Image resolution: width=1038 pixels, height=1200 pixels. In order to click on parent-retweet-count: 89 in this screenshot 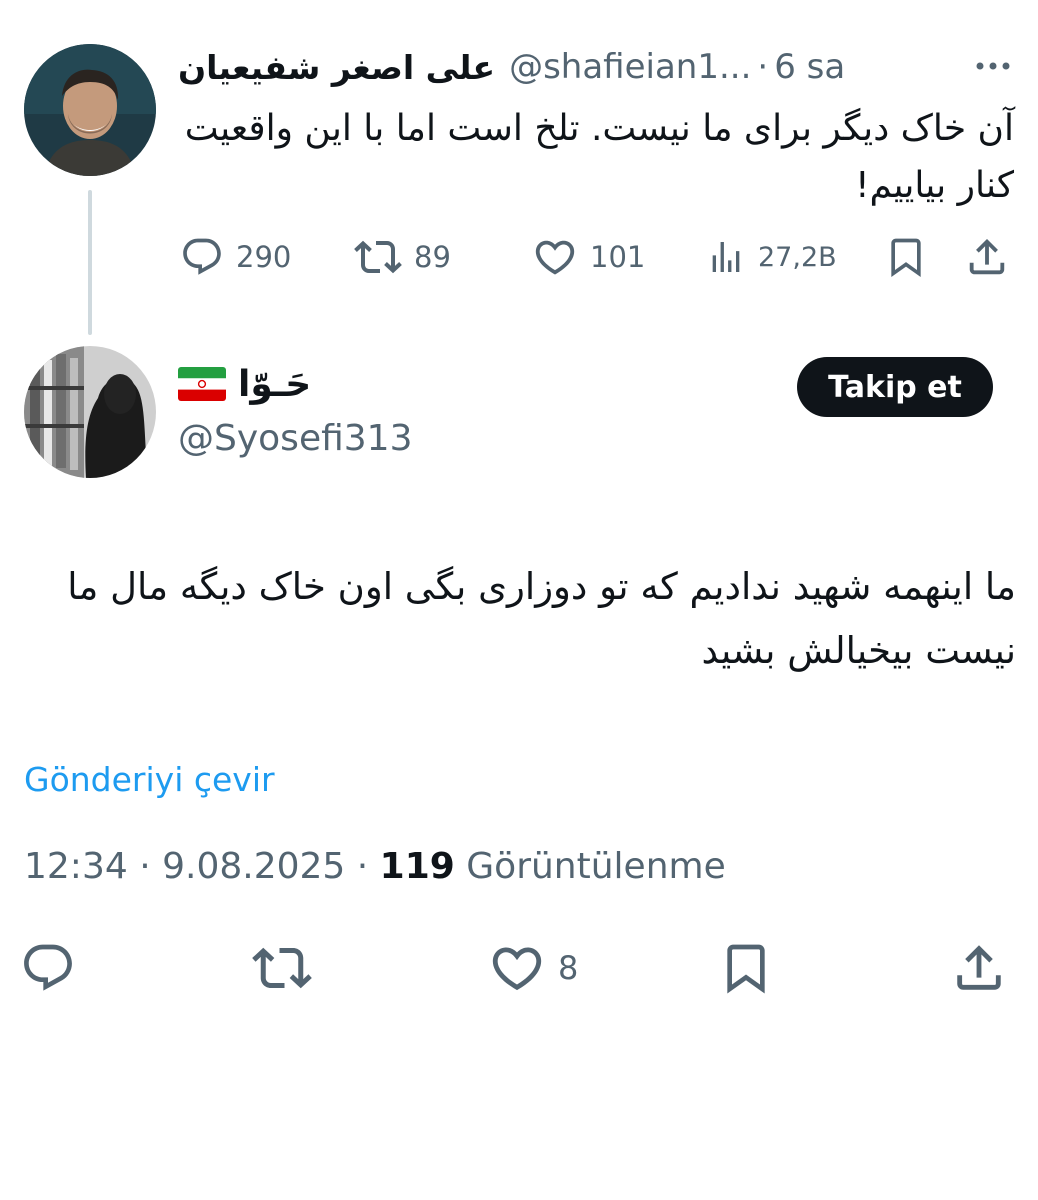, I will do `click(432, 257)`.